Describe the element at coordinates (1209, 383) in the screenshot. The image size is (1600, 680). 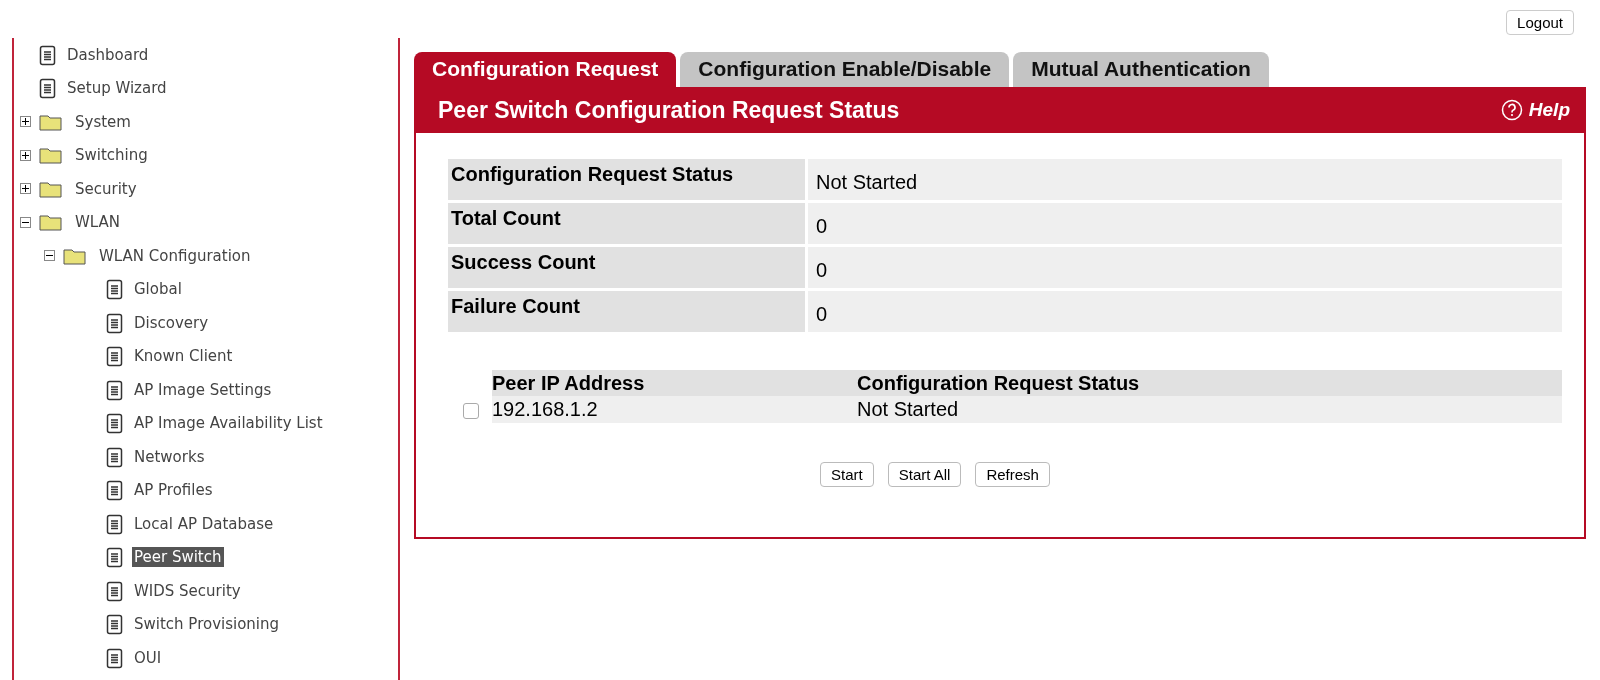
I see `column-header: Configuration Request Status` at that location.